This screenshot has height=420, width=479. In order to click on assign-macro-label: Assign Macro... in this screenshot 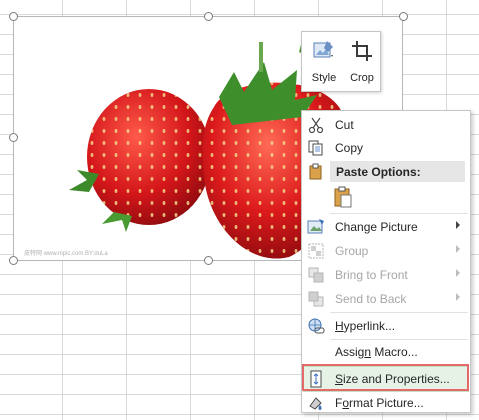, I will do `click(376, 352)`.